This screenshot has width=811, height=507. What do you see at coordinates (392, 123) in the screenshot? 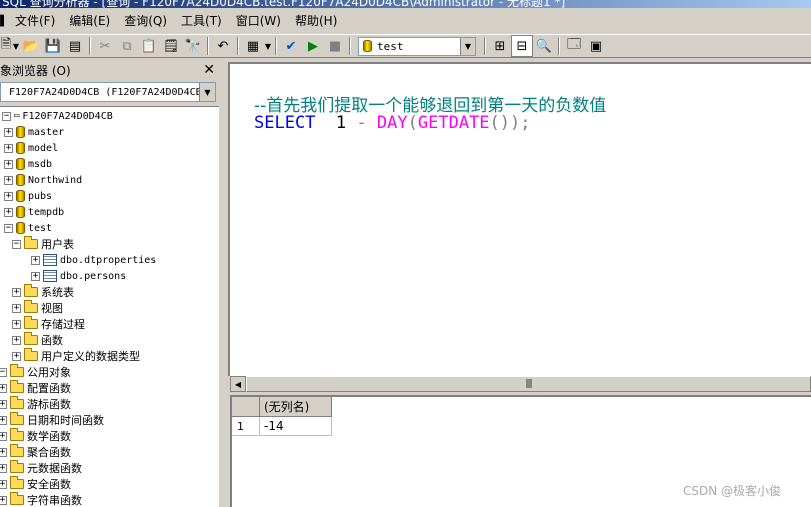
I see `code-statement: SELECT 1 - DAY(GETDATE());` at bounding box center [392, 123].